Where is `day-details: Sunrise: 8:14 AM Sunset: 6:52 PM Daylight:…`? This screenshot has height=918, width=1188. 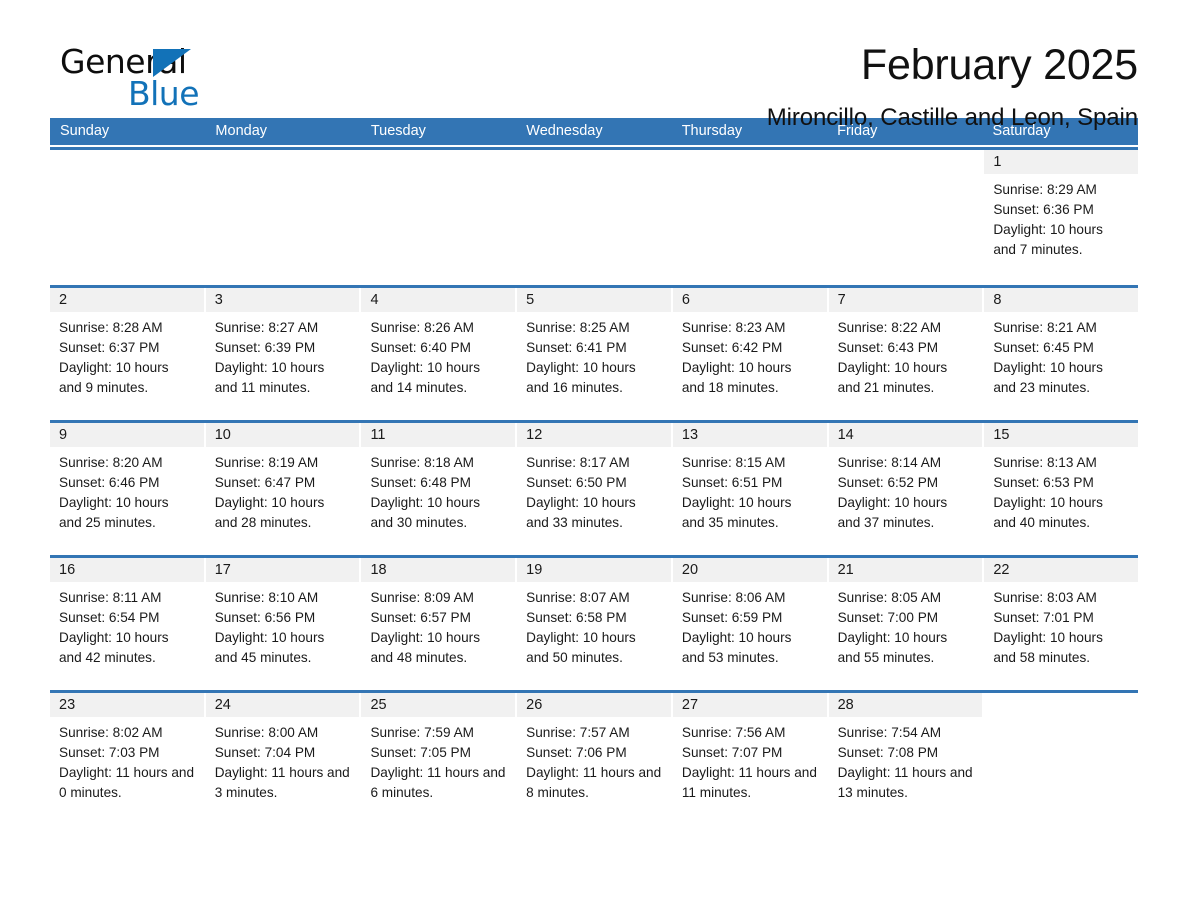
day-details: Sunrise: 8:14 AM Sunset: 6:52 PM Daylight:… is located at coordinates (906, 490).